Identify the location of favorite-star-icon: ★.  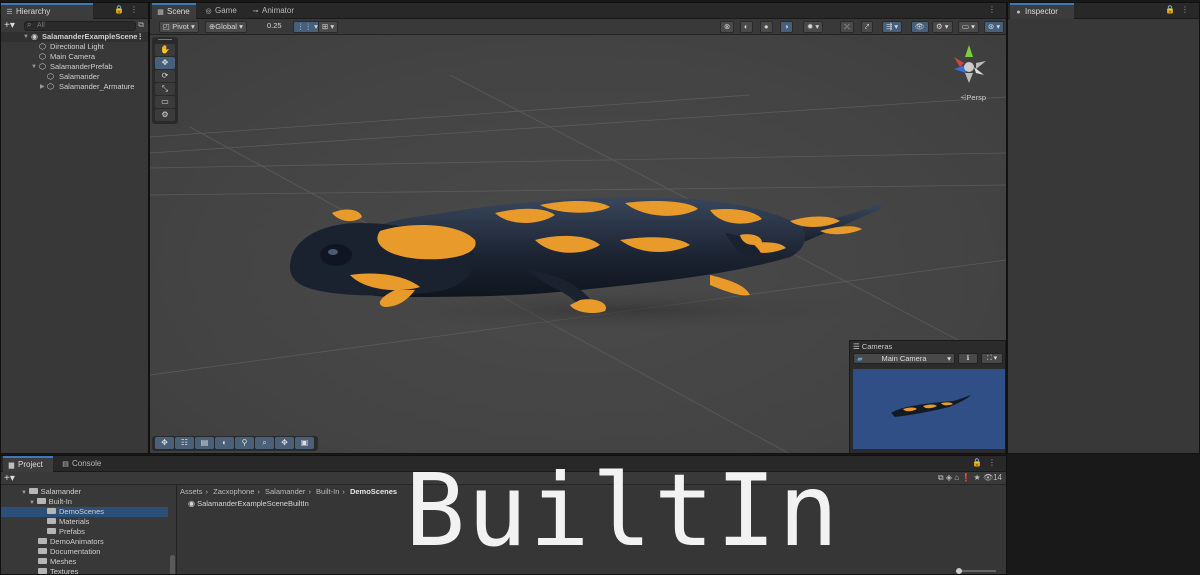
(977, 477).